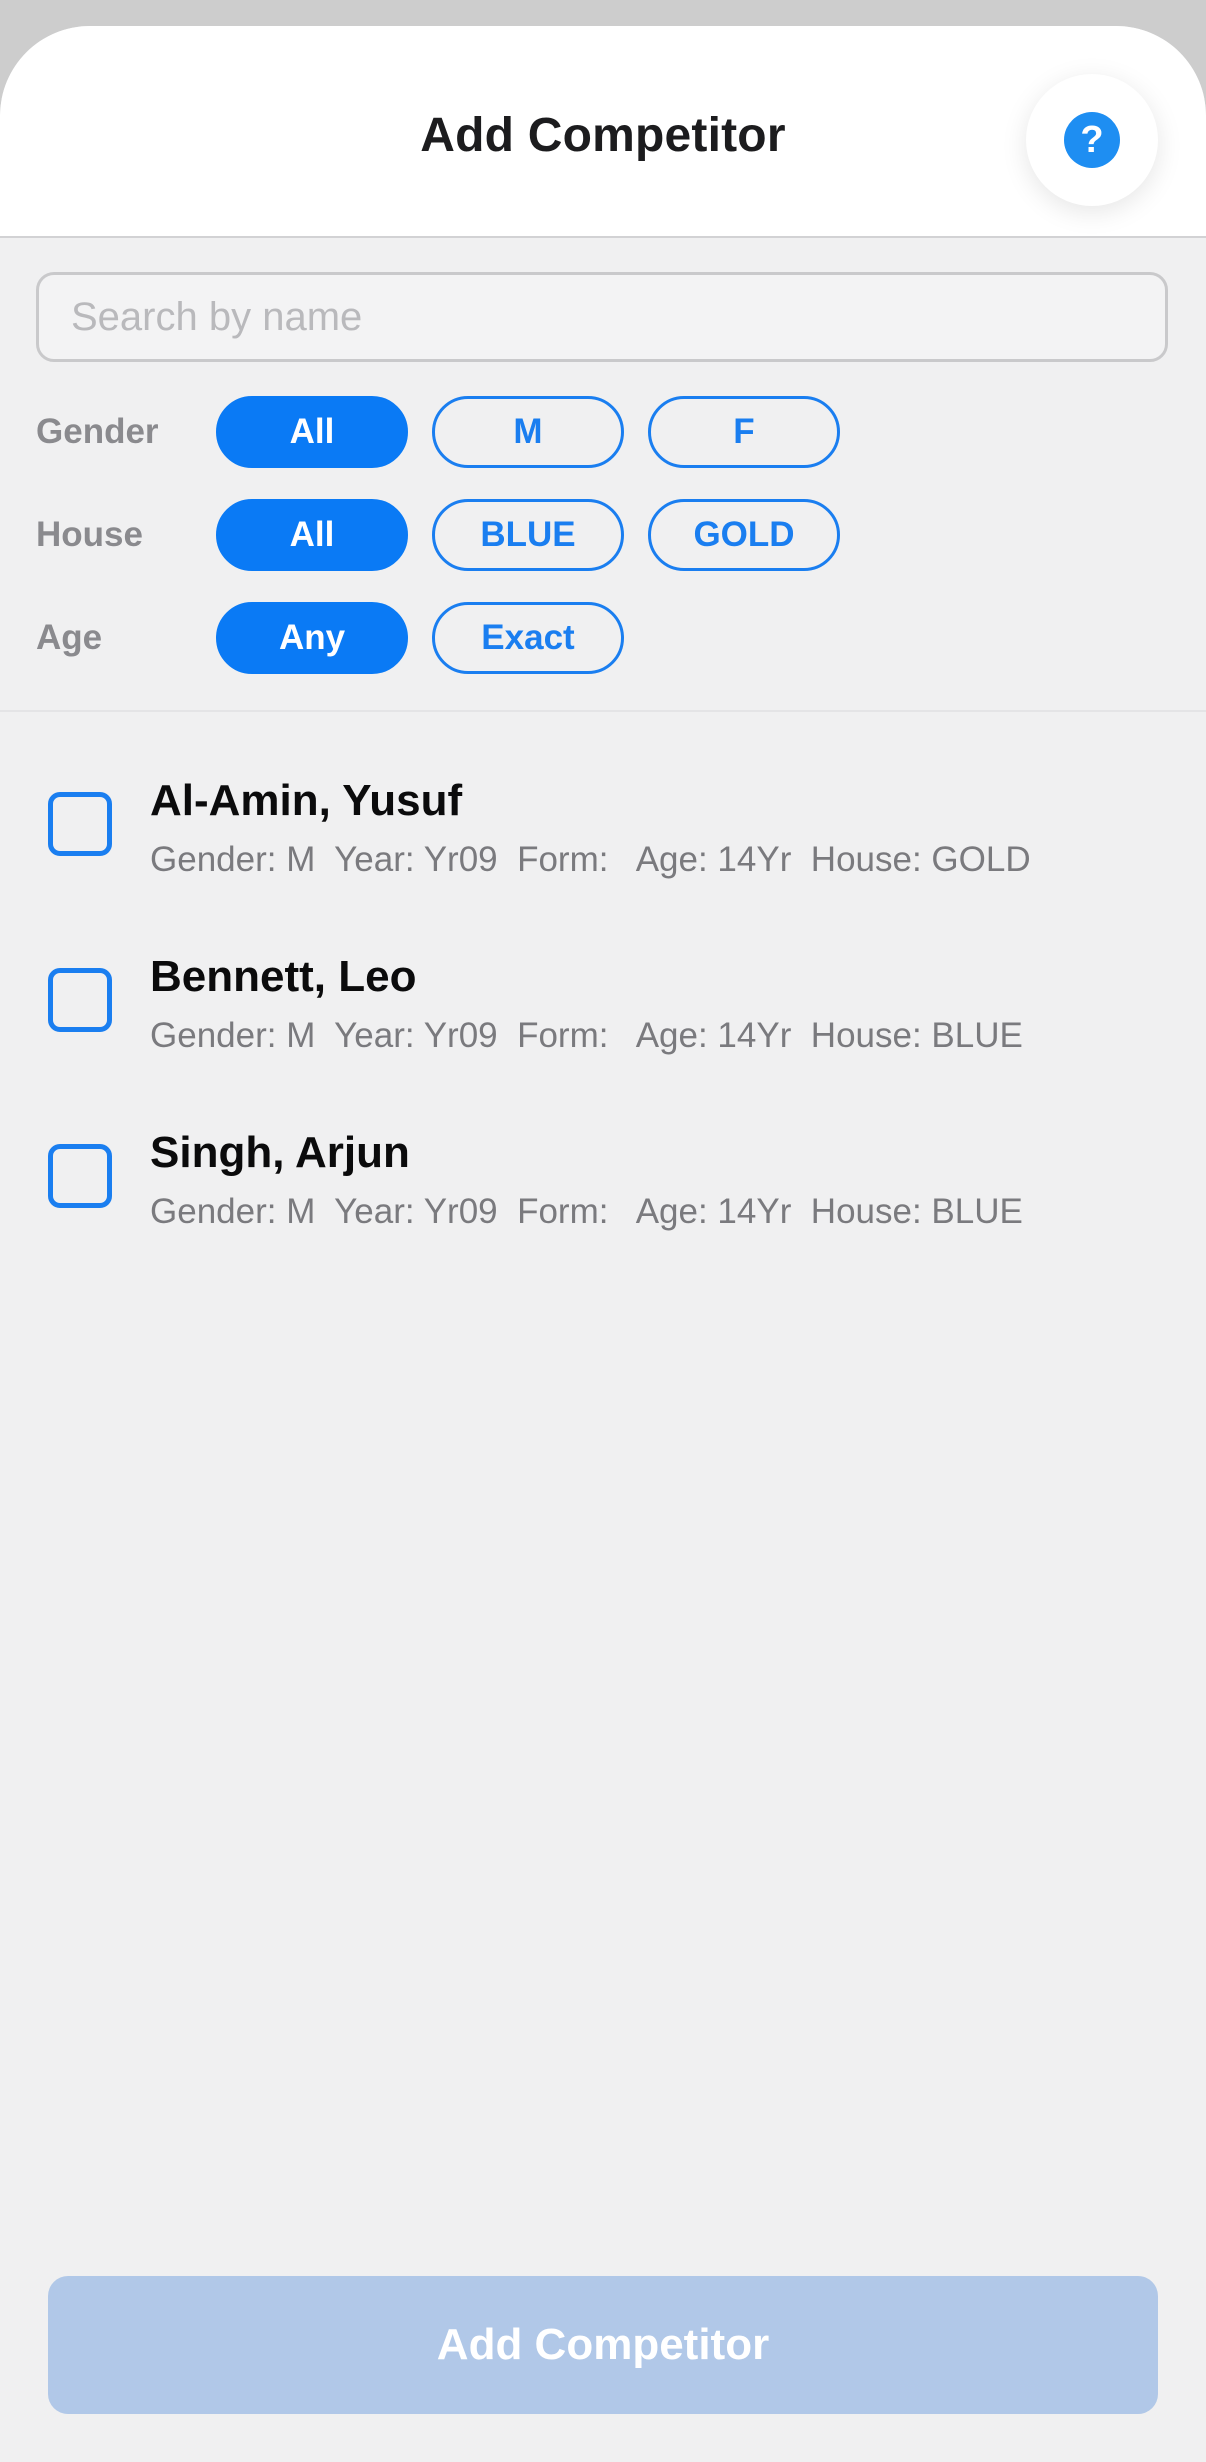  Describe the element at coordinates (283, 976) in the screenshot. I see `competitor-name: Bennett, Leo` at that location.